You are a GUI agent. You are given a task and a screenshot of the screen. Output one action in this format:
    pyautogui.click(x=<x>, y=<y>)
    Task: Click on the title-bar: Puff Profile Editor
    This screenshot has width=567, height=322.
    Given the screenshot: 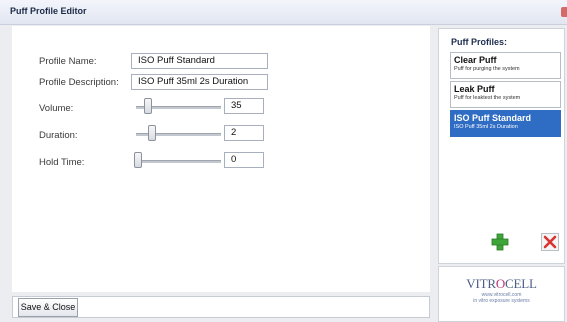 What is the action you would take?
    pyautogui.click(x=283, y=12)
    